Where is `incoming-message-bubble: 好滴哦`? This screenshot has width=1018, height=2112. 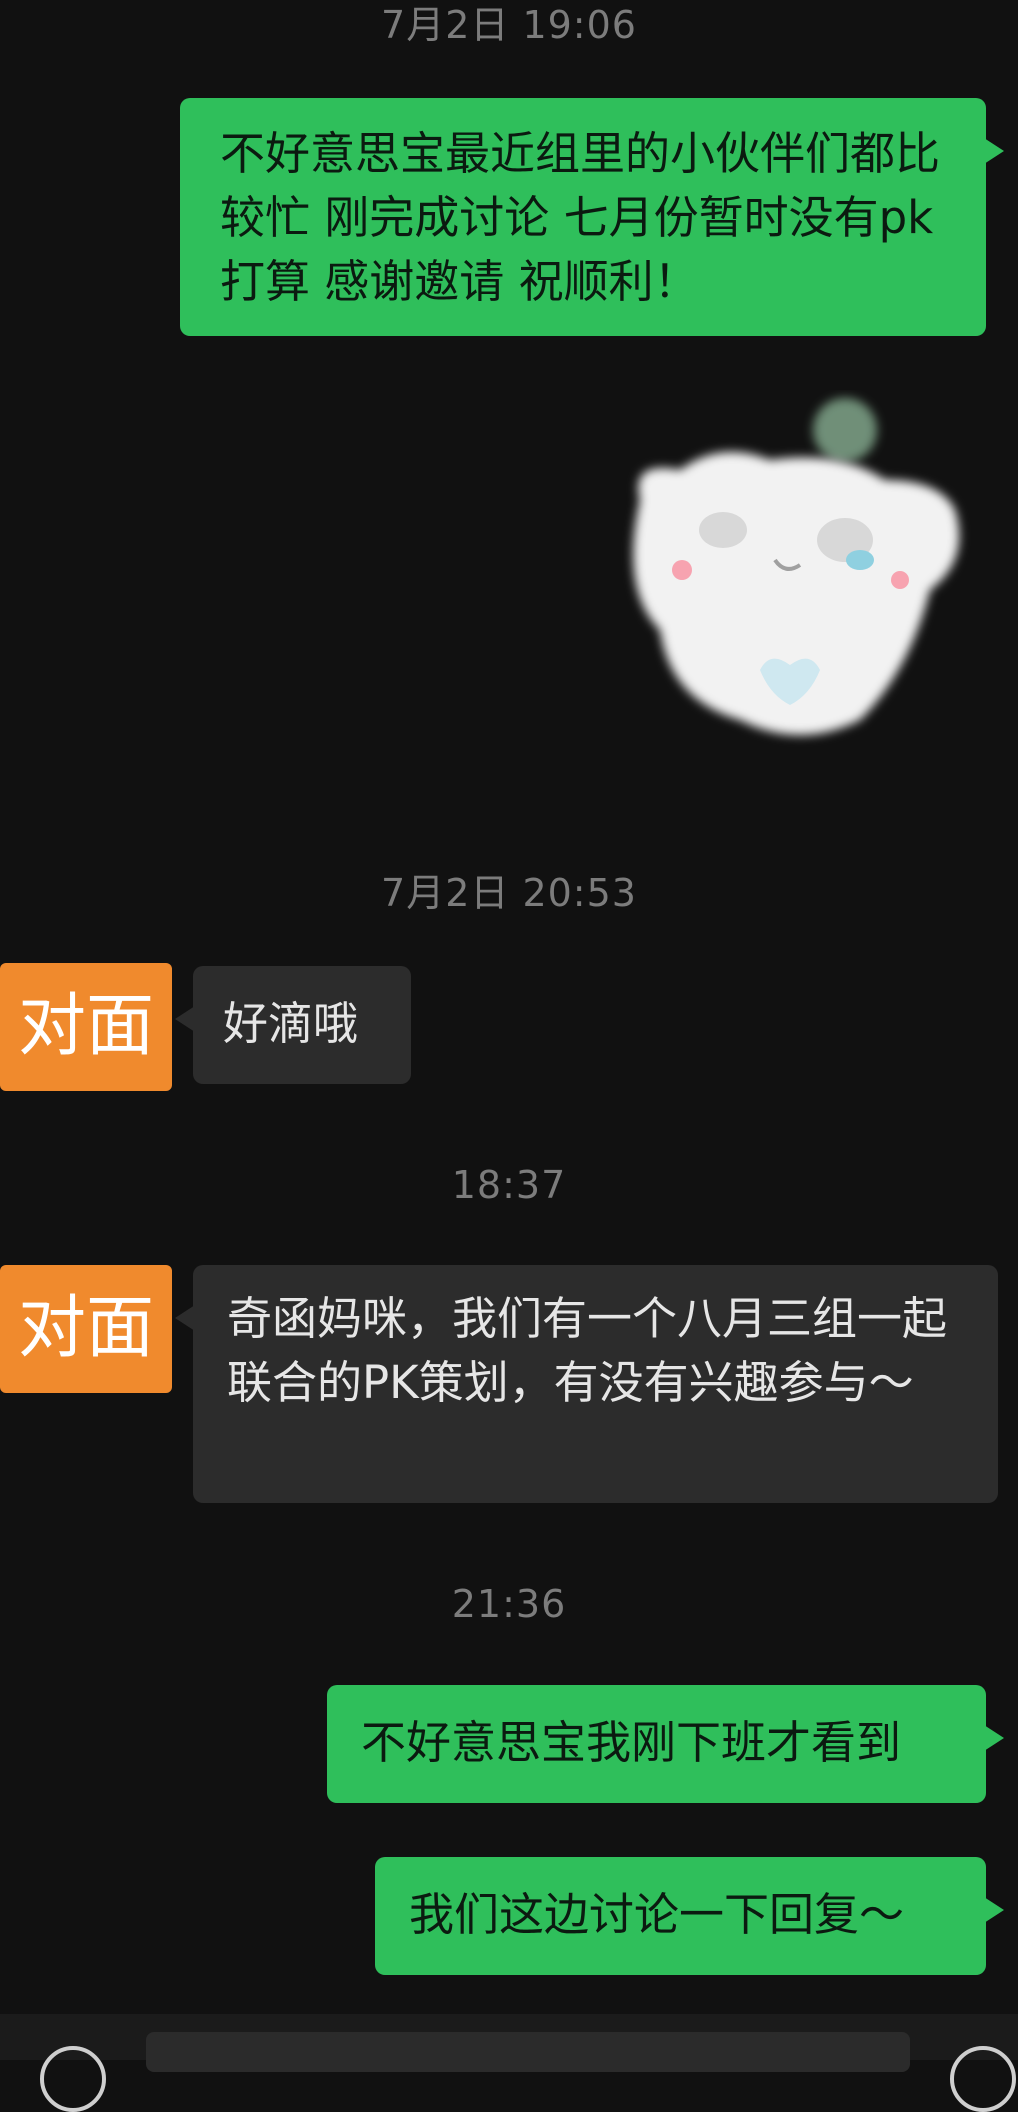 incoming-message-bubble: 好滴哦 is located at coordinates (293, 1025).